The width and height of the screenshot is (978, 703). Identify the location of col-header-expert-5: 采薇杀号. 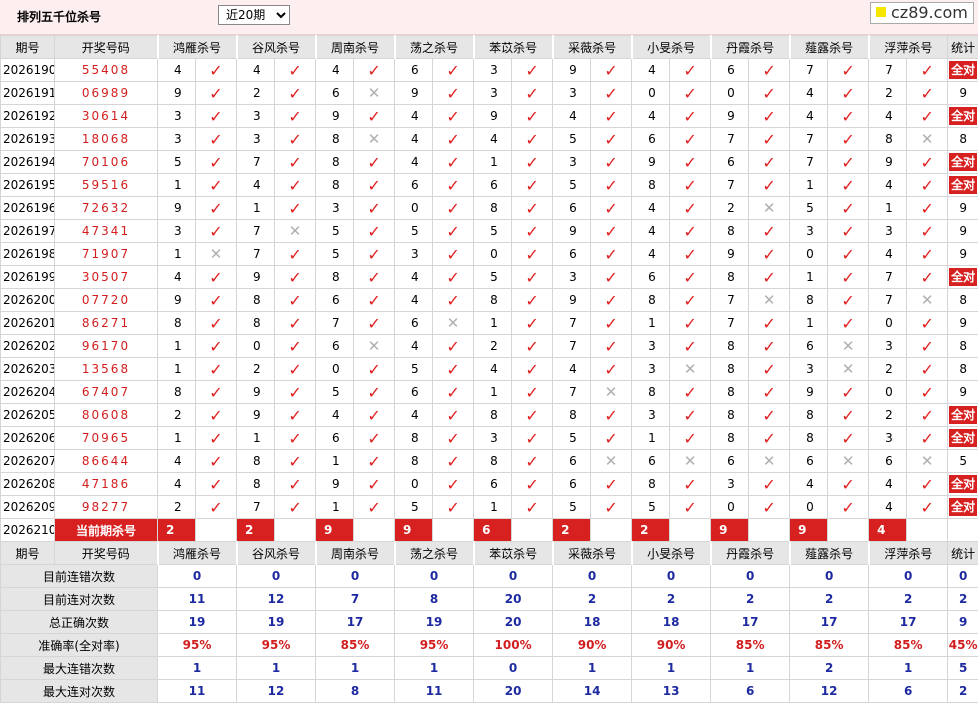
(592, 47).